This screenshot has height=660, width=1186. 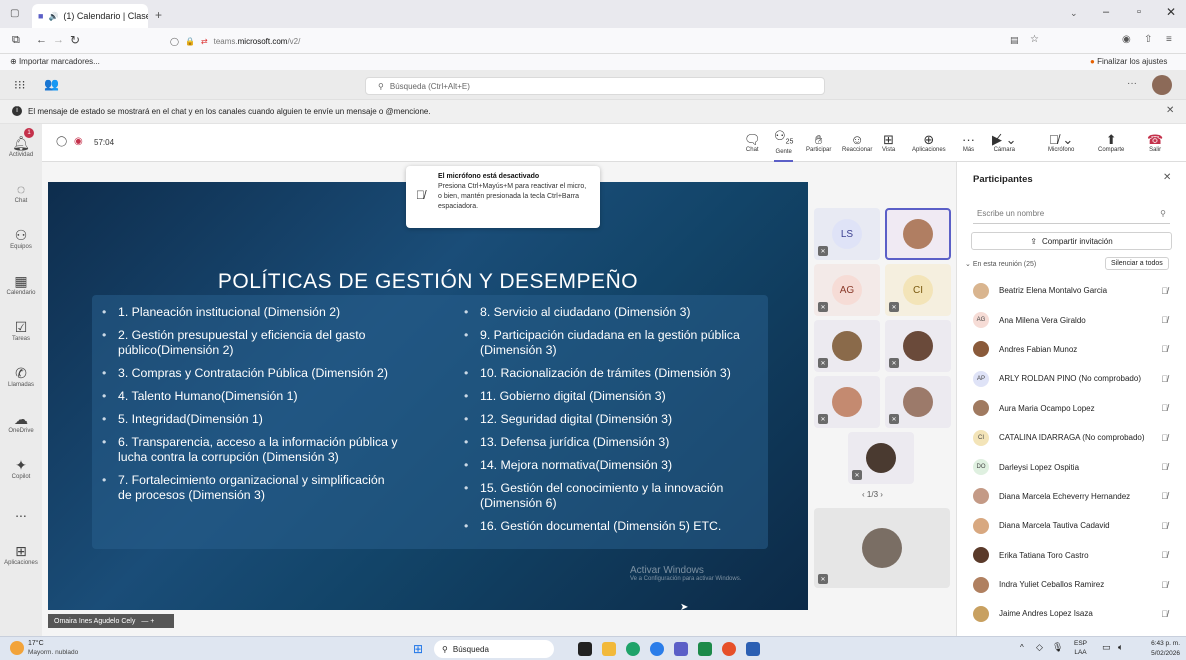 I want to click on camera-button: ▶̸ ⌄ Cámara, so click(x=1004, y=143).